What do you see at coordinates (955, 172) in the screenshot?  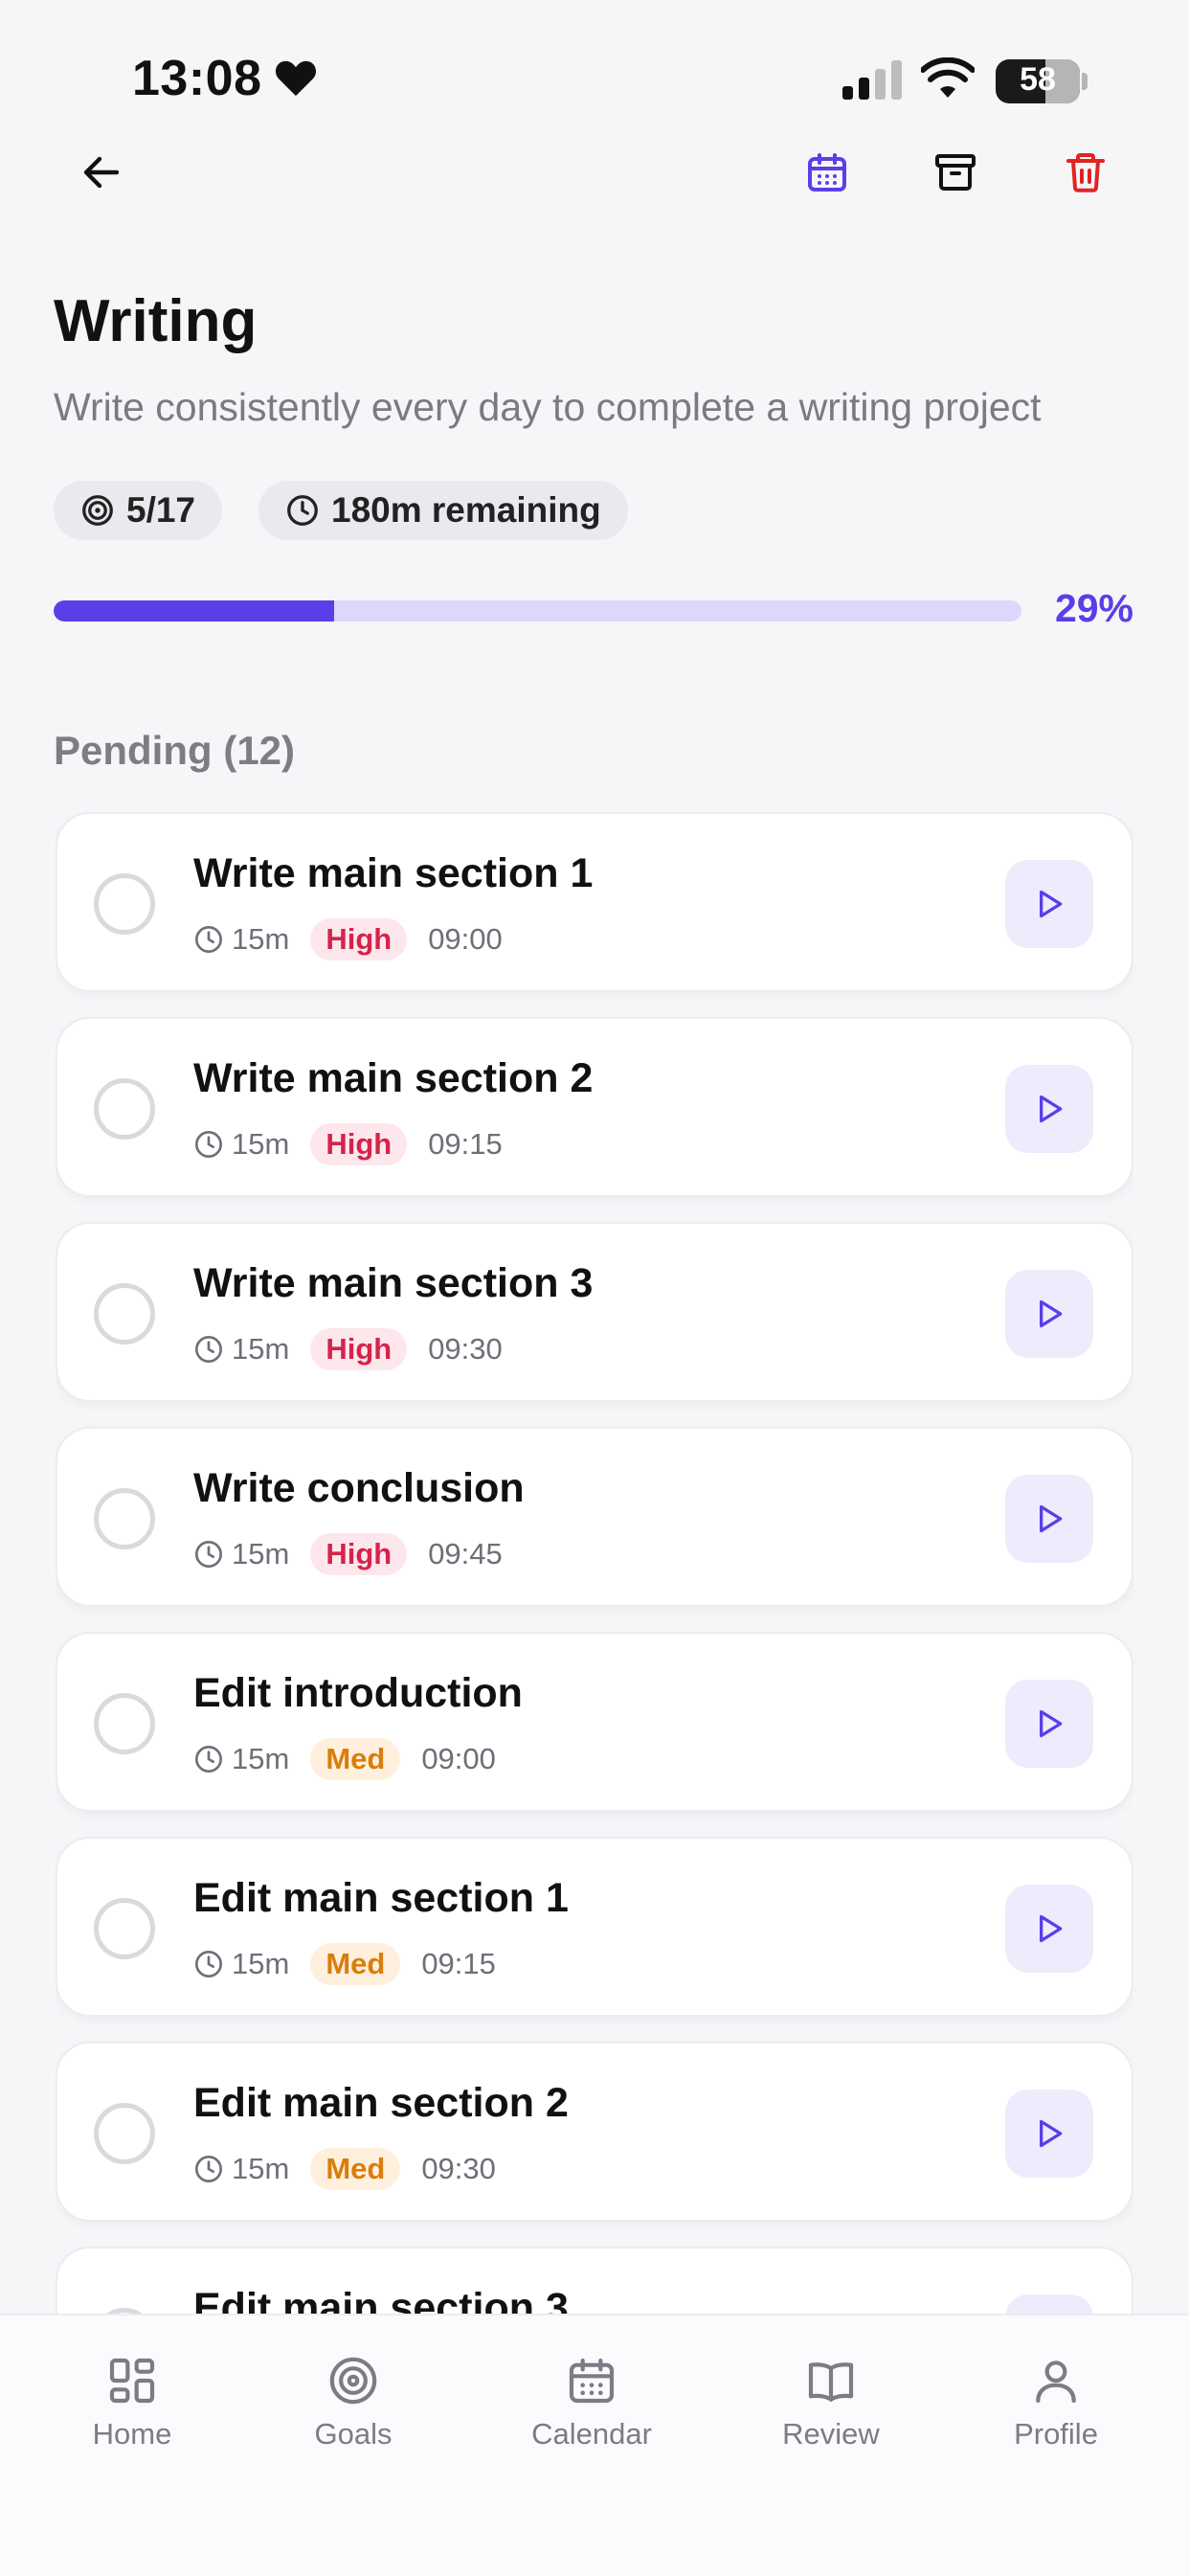 I see `archive-button` at bounding box center [955, 172].